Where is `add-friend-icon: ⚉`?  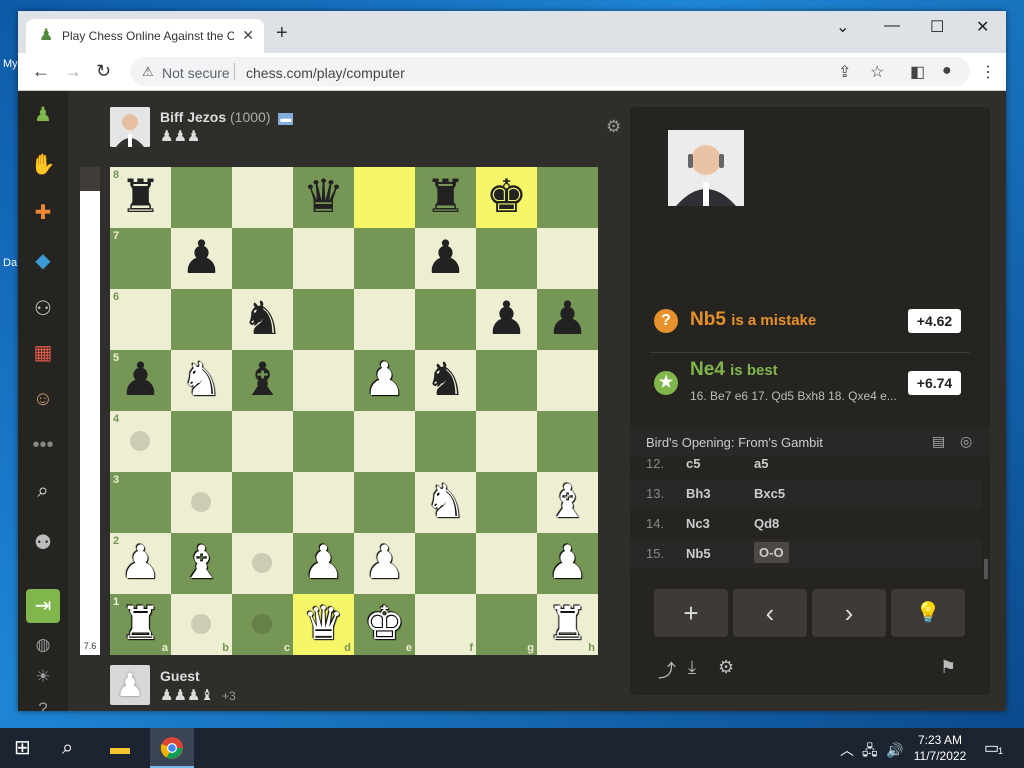
add-friend-icon: ⚉ is located at coordinates (43, 543).